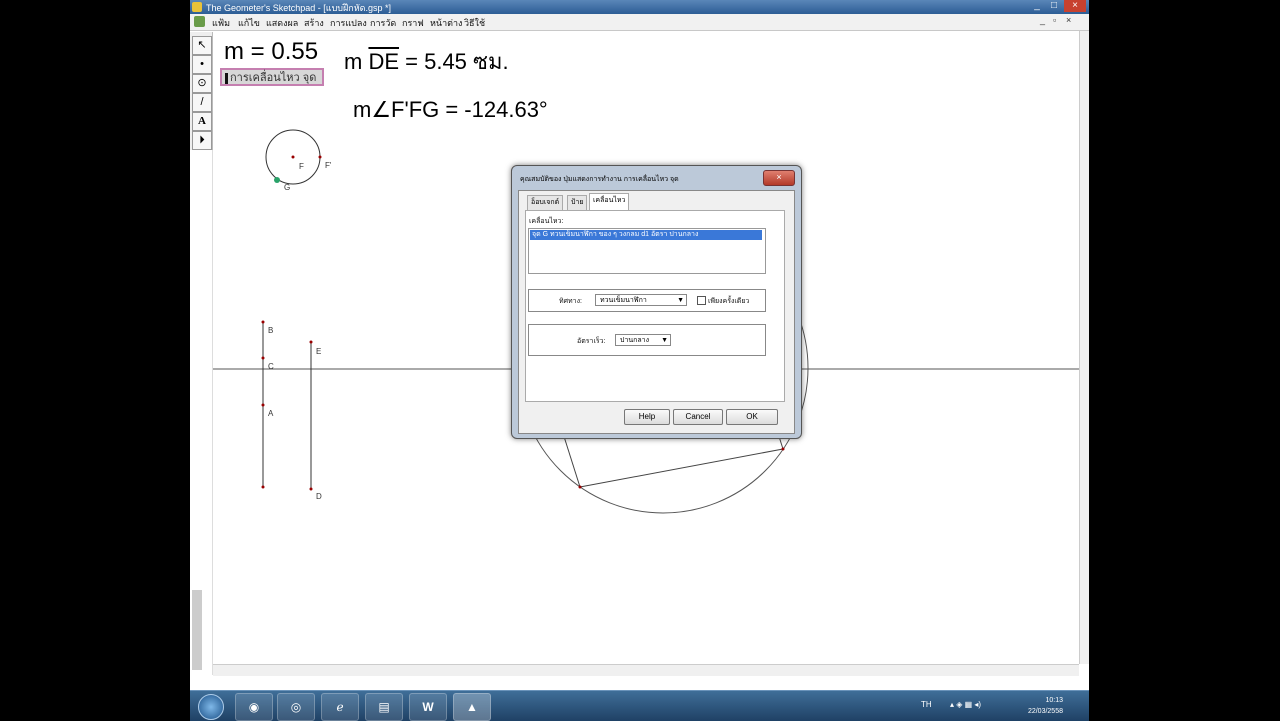 The image size is (1280, 721). I want to click on straightedge-tool: /, so click(202, 102).